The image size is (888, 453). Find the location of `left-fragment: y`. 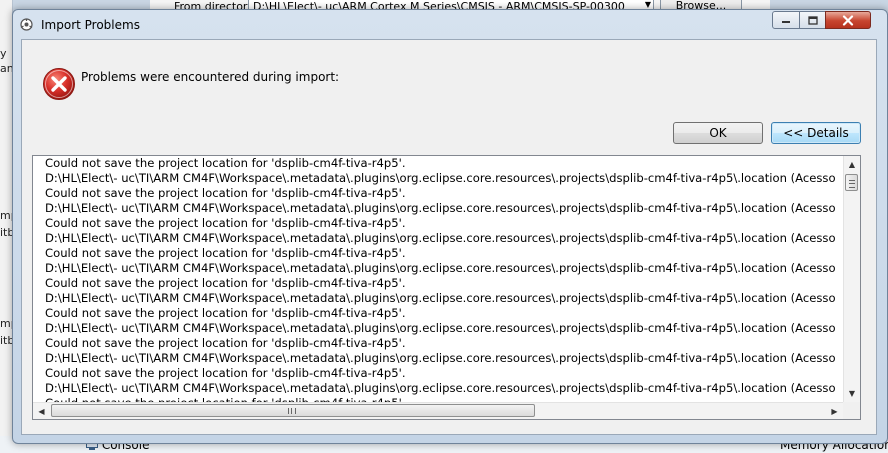

left-fragment: y is located at coordinates (3, 53).